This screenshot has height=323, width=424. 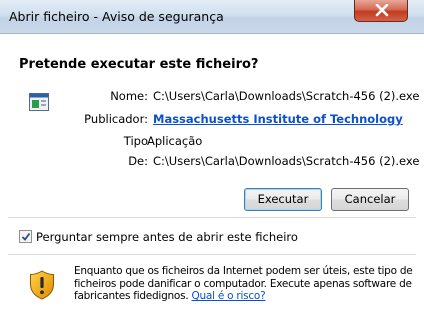 I want to click on warning-divider, so click(x=212, y=254).